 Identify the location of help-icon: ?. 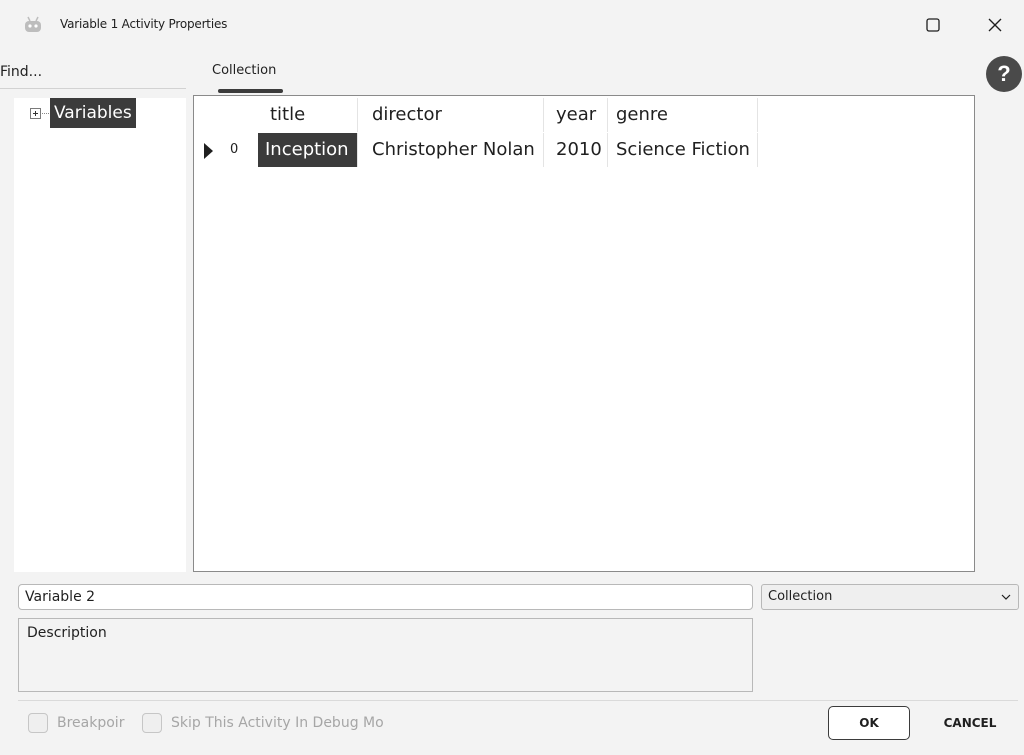
(1004, 73).